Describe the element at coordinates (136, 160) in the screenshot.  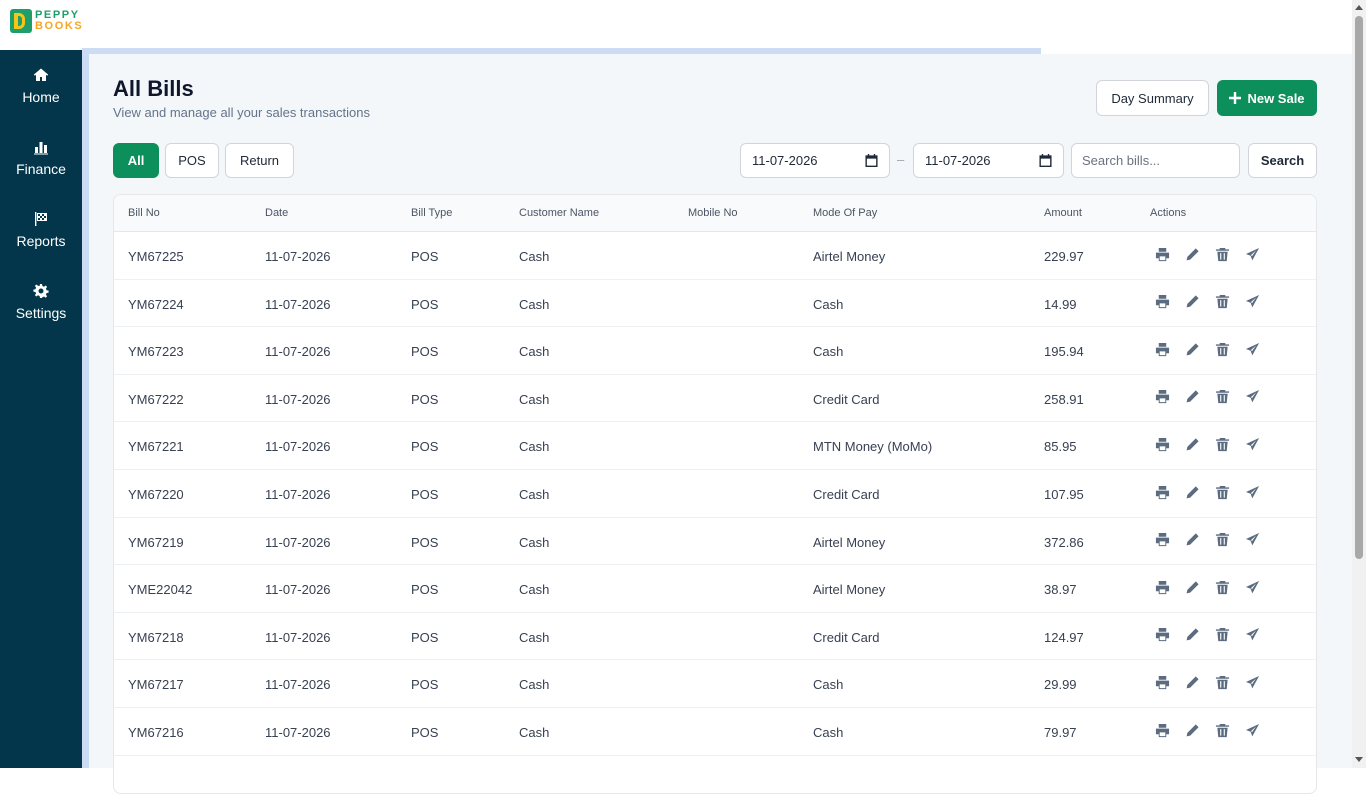
I see `tab-all: All` at that location.